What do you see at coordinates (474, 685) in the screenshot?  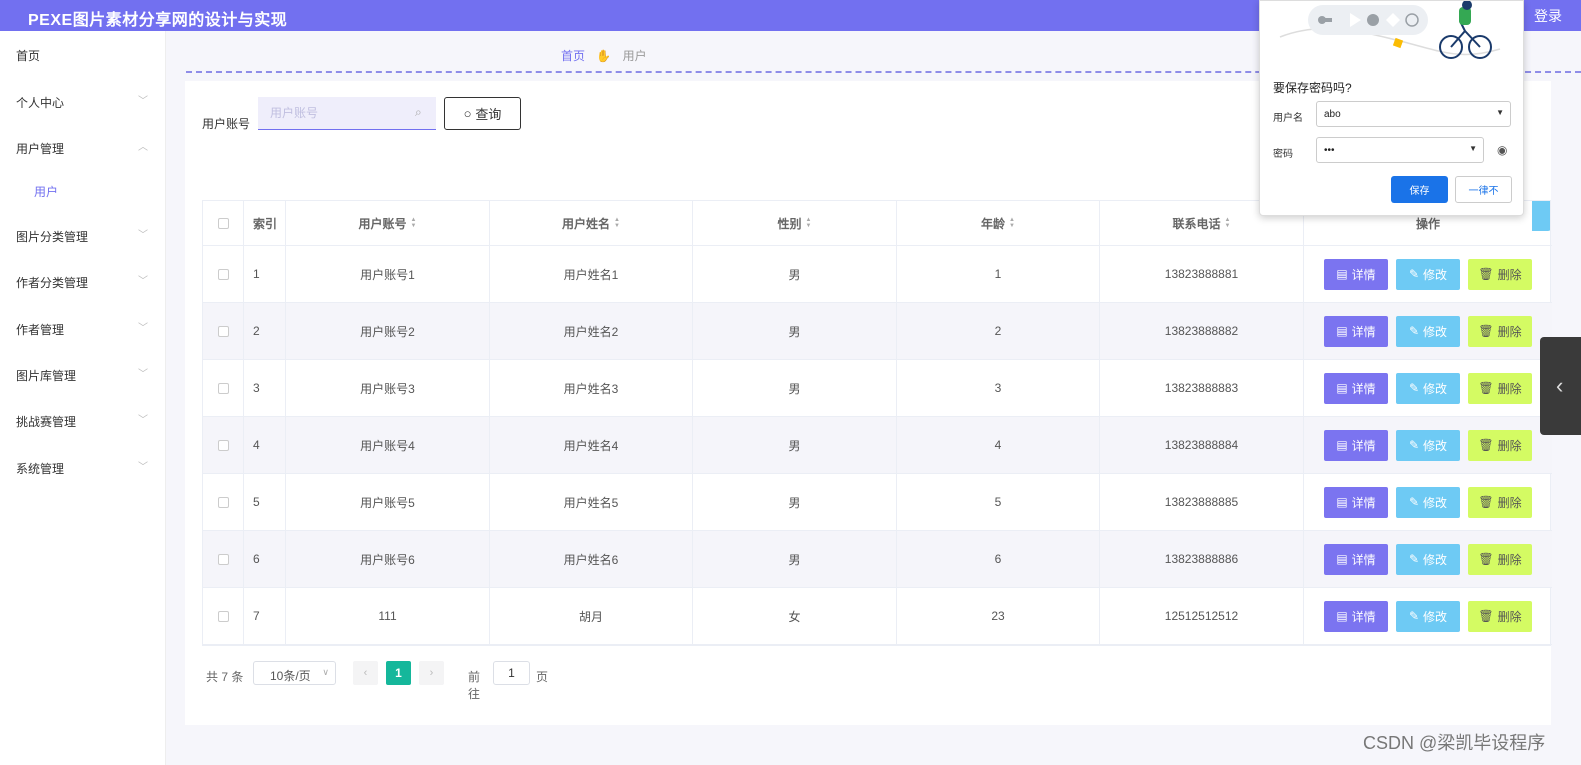 I see `goto-label: 前往` at bounding box center [474, 685].